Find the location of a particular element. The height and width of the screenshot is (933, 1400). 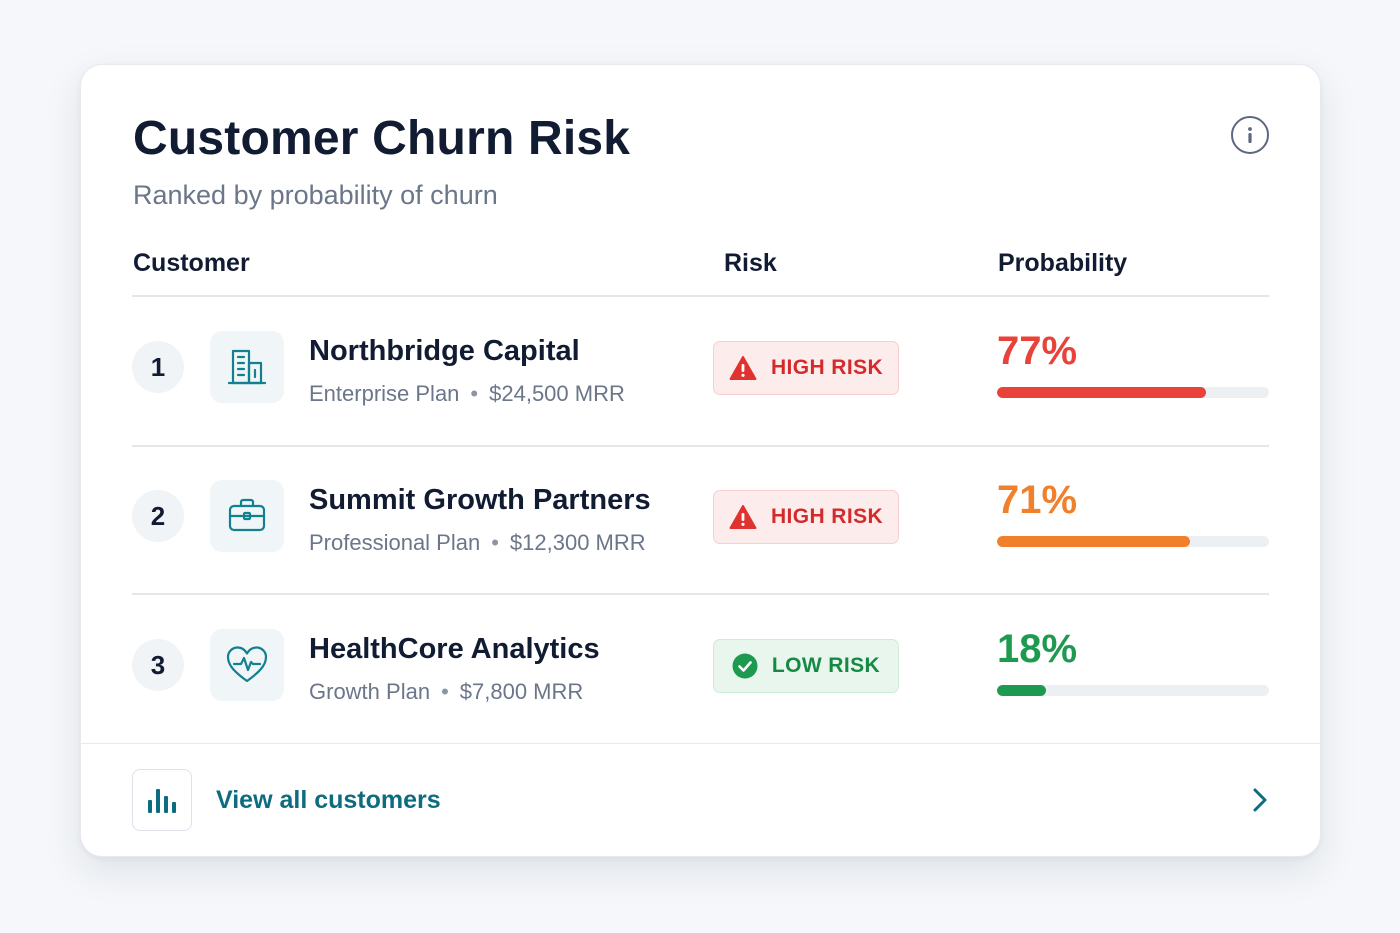

mrr-value: $24,500 MRR is located at coordinates (557, 393).